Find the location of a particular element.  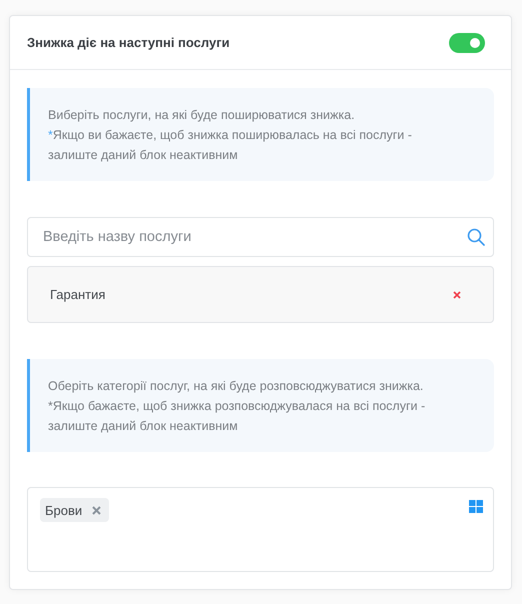

toggle-switch is located at coordinates (467, 42).